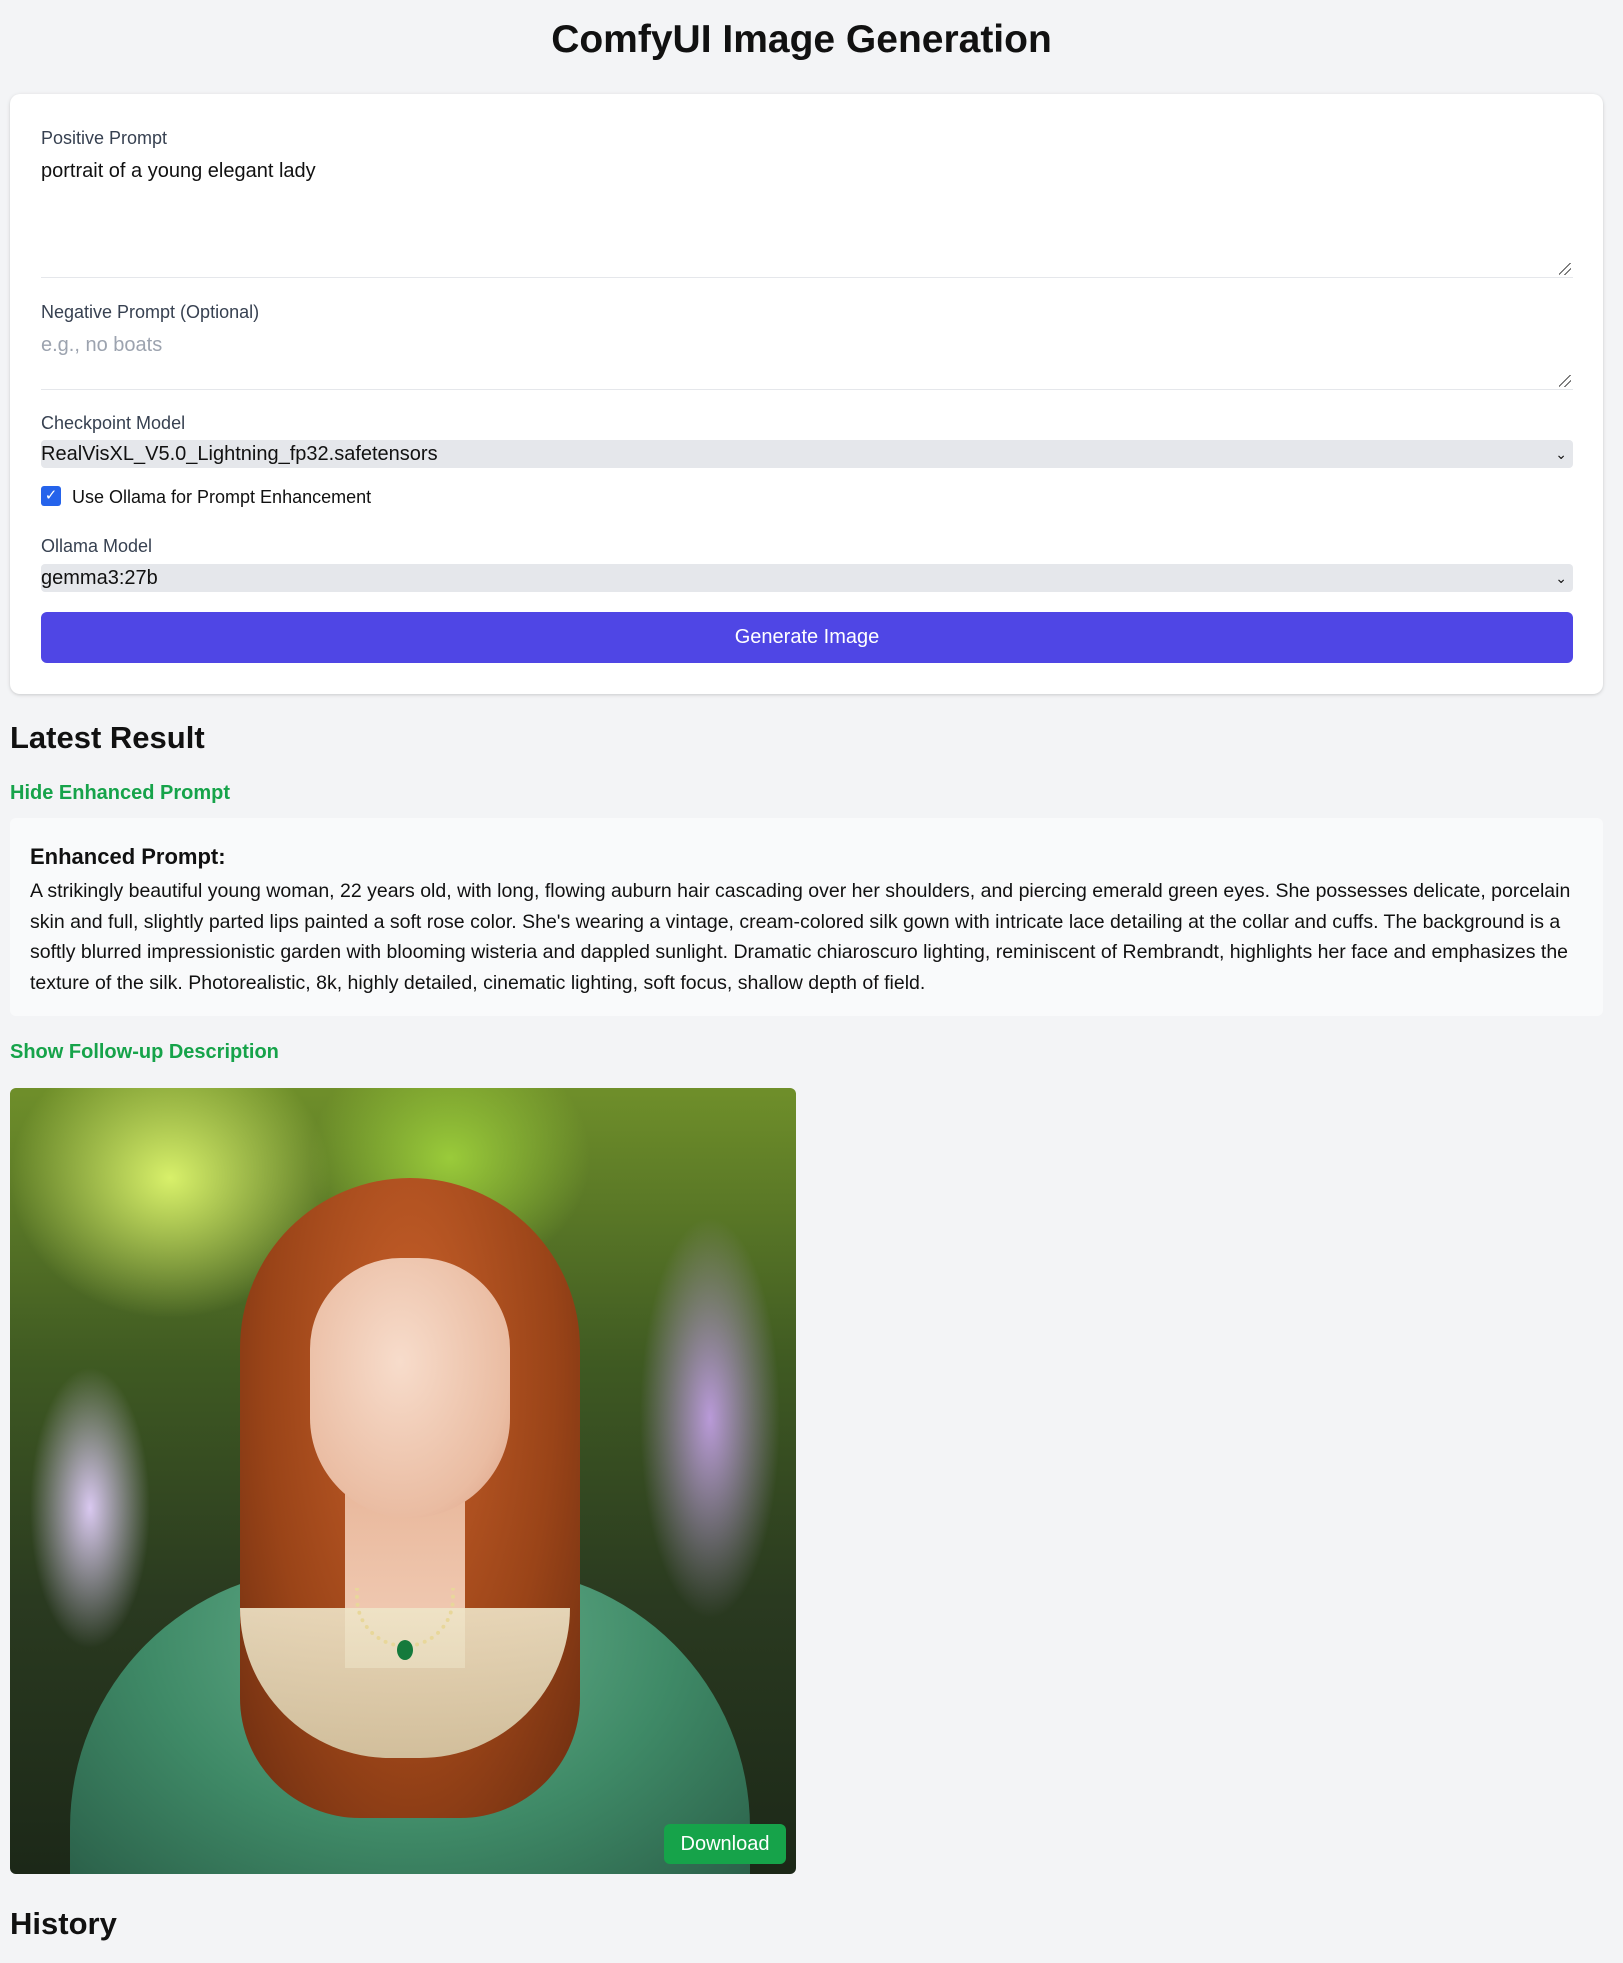 Image resolution: width=1623 pixels, height=1963 pixels. Describe the element at coordinates (405, 1650) in the screenshot. I see `portrait-gem-shape` at that location.